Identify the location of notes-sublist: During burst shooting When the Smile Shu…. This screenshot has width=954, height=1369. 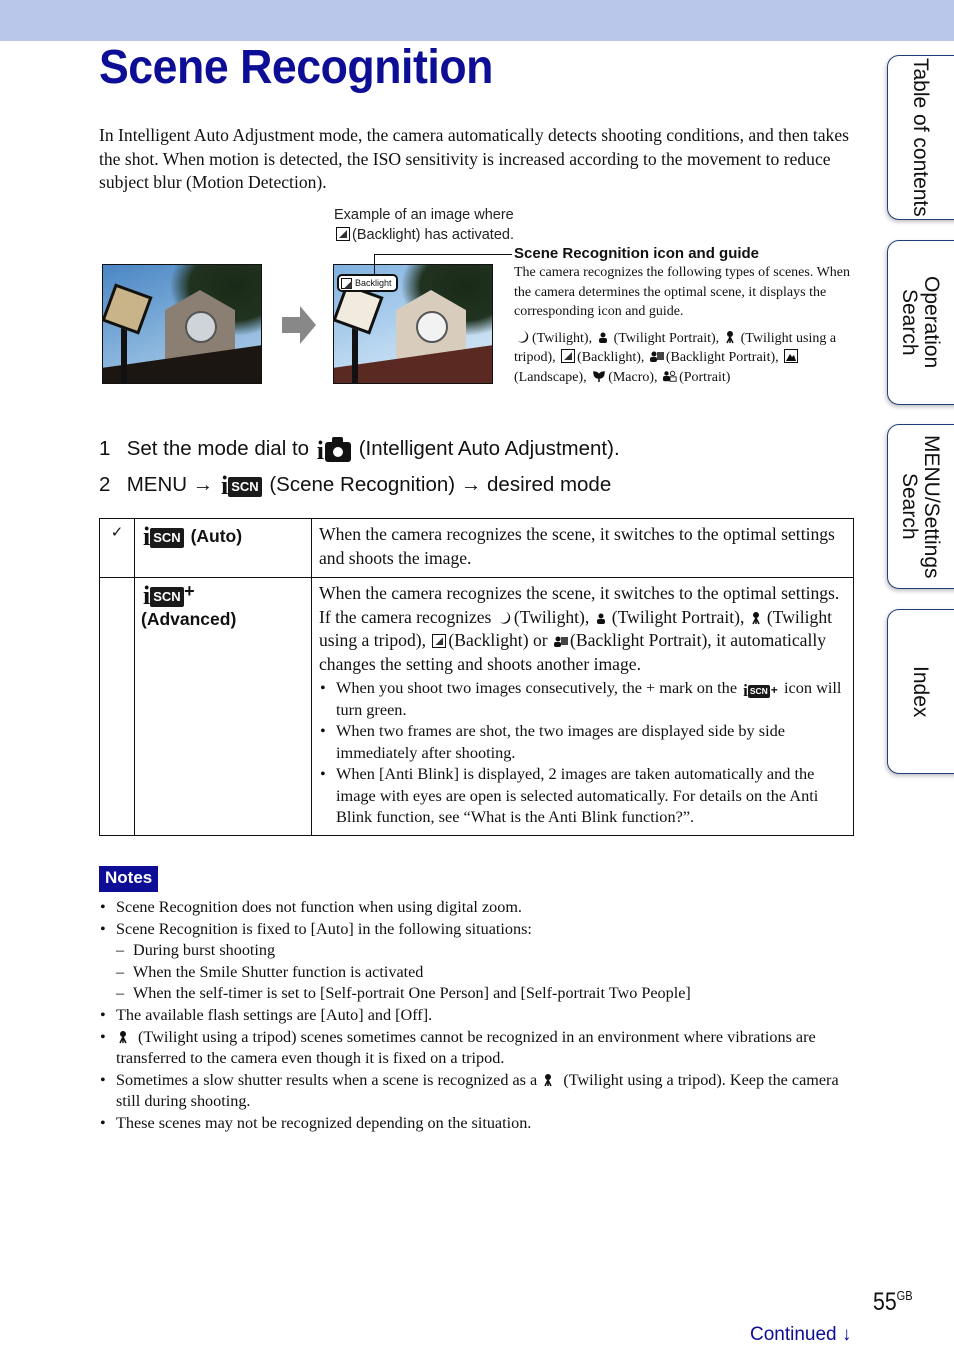
(487, 972).